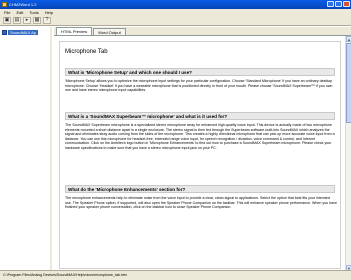 This screenshot has height=280, width=351. What do you see at coordinates (4, 4) in the screenshot?
I see `app-icon` at bounding box center [4, 4].